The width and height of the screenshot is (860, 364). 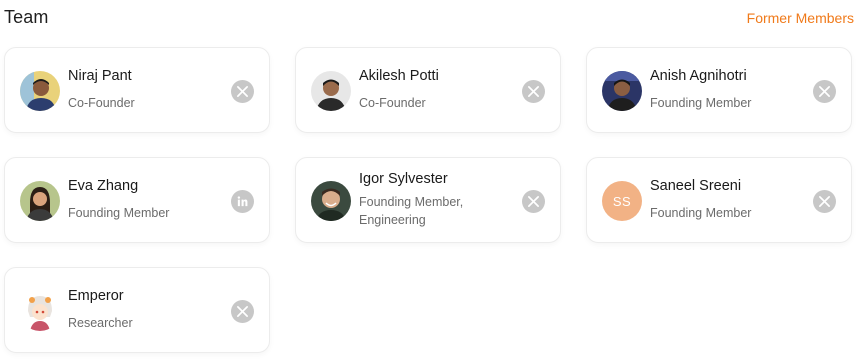 I want to click on former-members-link: Former Members, so click(x=800, y=18).